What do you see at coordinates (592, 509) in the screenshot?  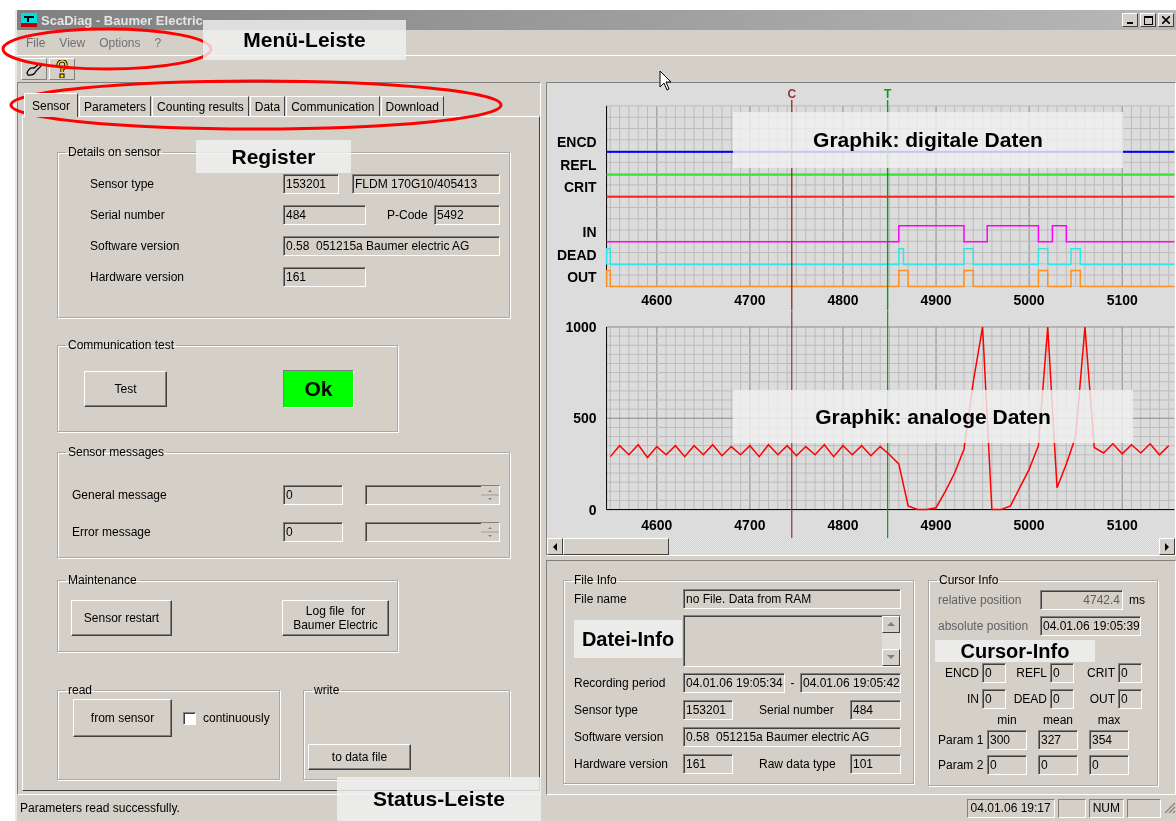 I see `tick-label: 0` at bounding box center [592, 509].